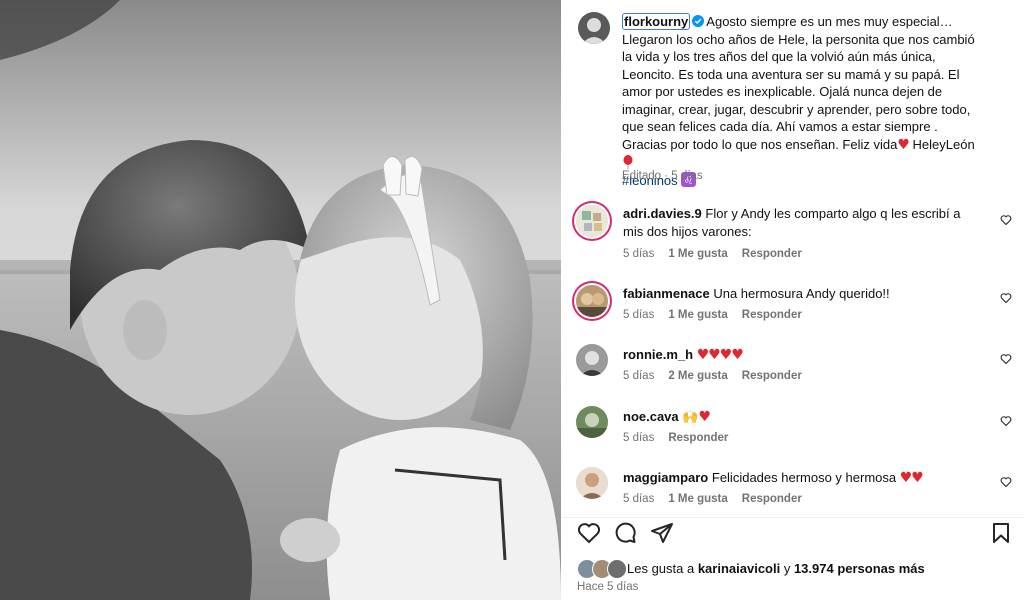 The height and width of the screenshot is (600, 1024). Describe the element at coordinates (720, 355) in the screenshot. I see `red-heart-icon: ♥♥♥♥` at that location.